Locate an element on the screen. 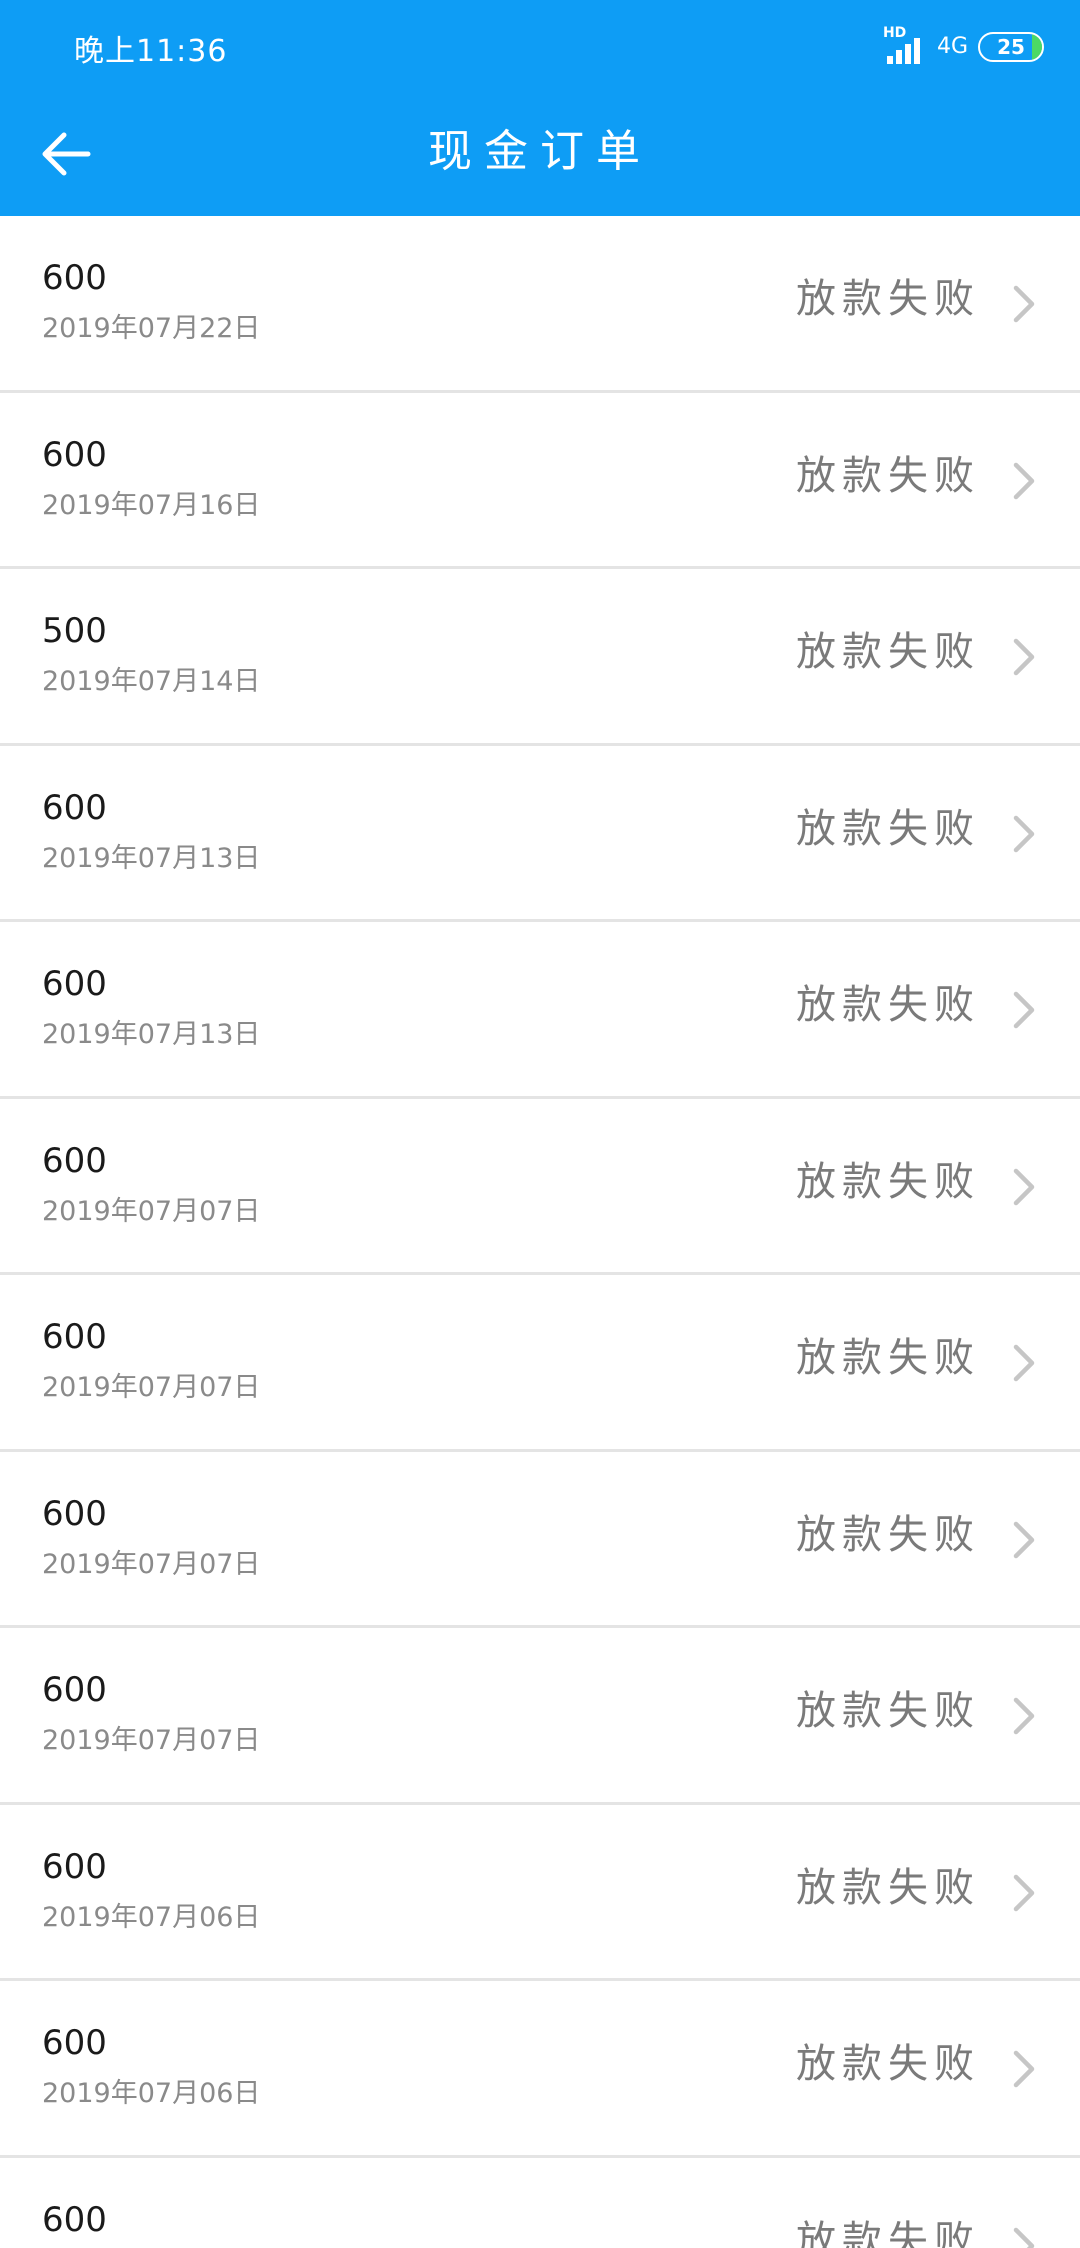 The height and width of the screenshot is (2248, 1080). order-row: 600 2019年07月22日 放款失败 is located at coordinates (540, 304).